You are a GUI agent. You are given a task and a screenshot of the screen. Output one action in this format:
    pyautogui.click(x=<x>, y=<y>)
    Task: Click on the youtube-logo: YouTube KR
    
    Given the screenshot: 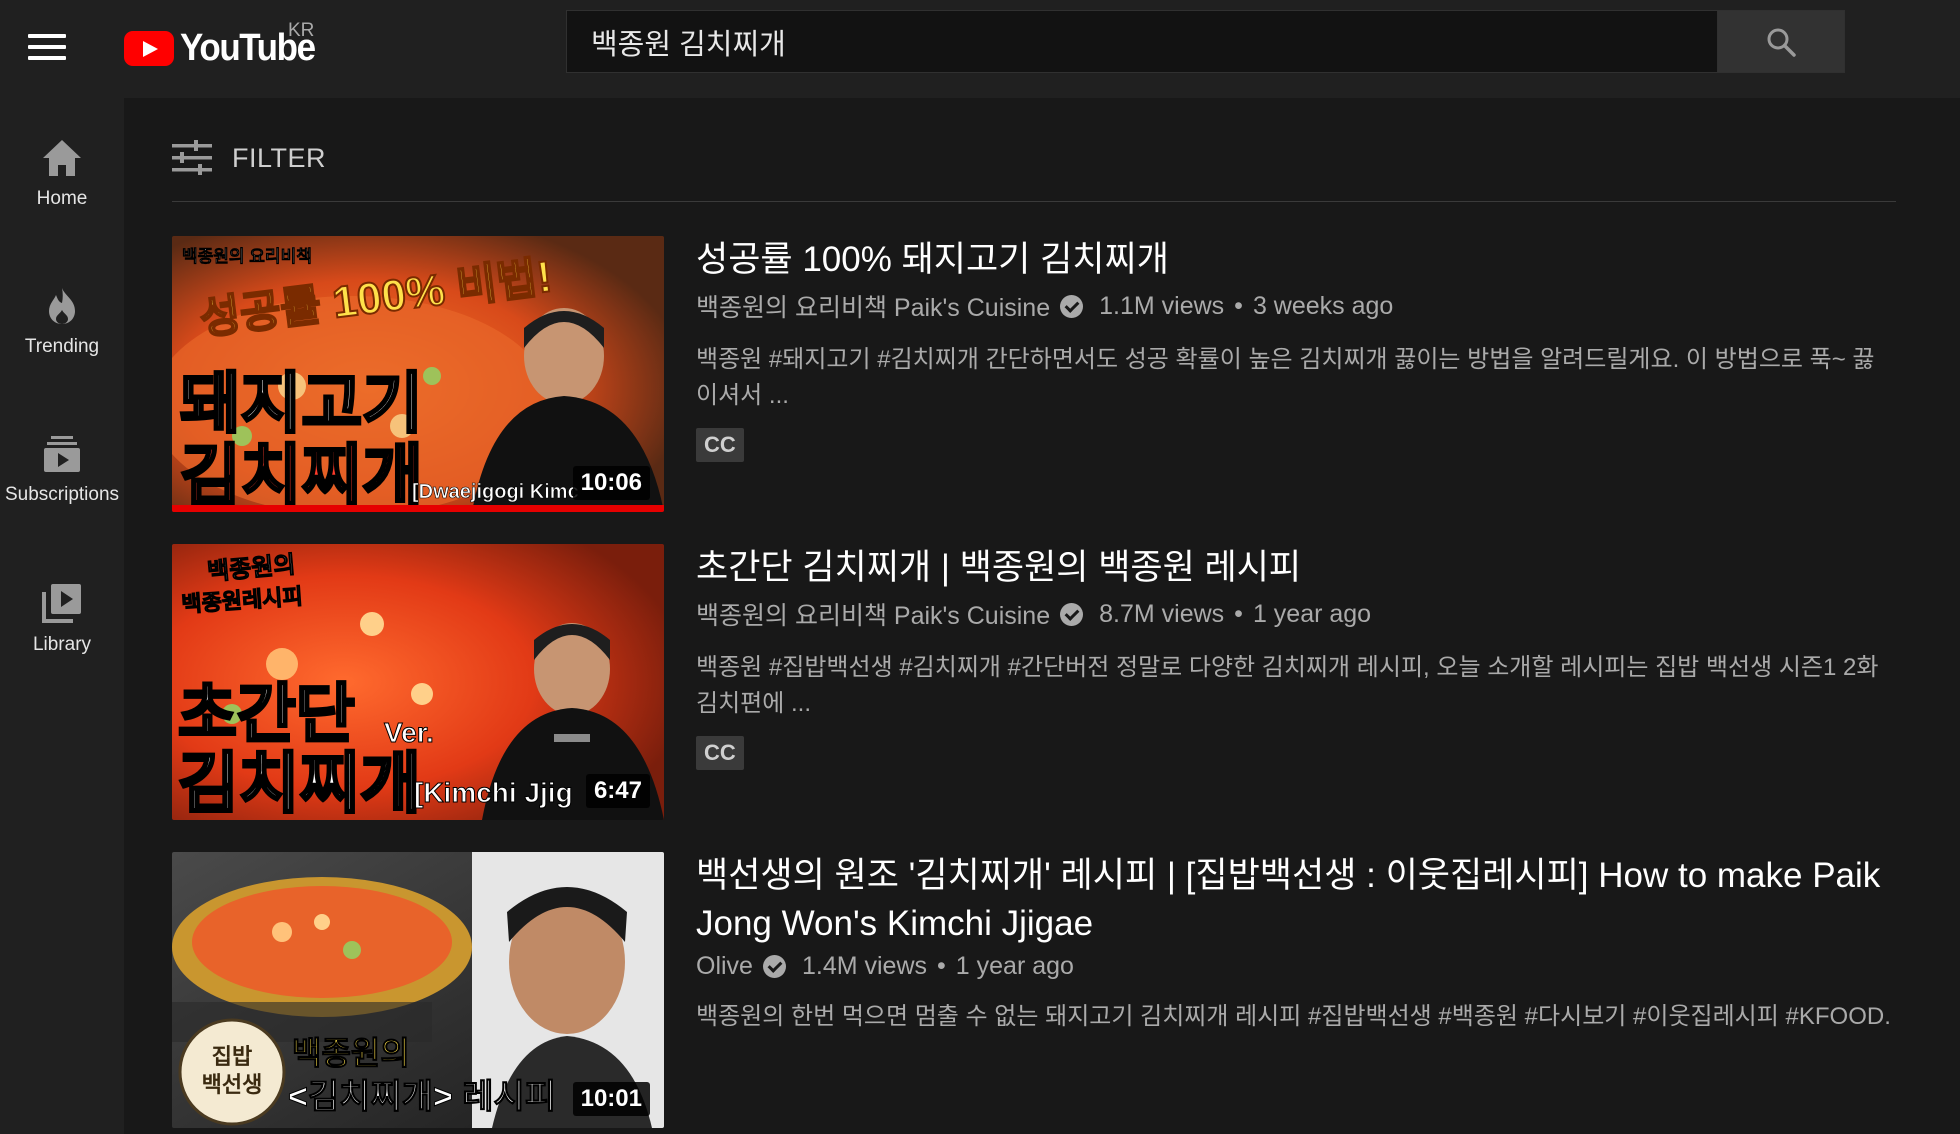 What is the action you would take?
    pyautogui.click(x=225, y=48)
    